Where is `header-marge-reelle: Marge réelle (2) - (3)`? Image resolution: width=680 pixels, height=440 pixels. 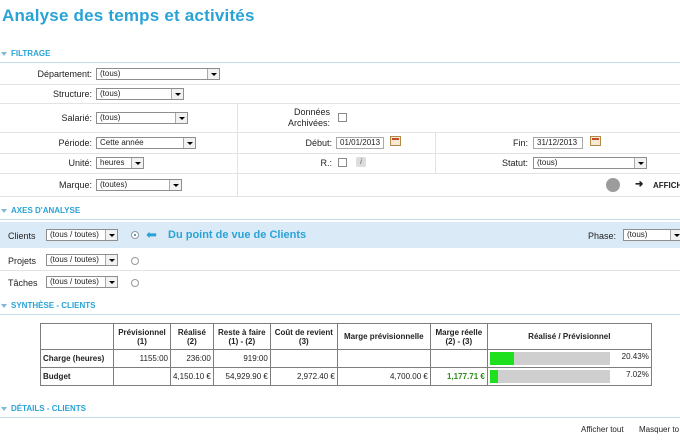
header-marge-reelle: Marge réelle (2) - (3) is located at coordinates (458, 336).